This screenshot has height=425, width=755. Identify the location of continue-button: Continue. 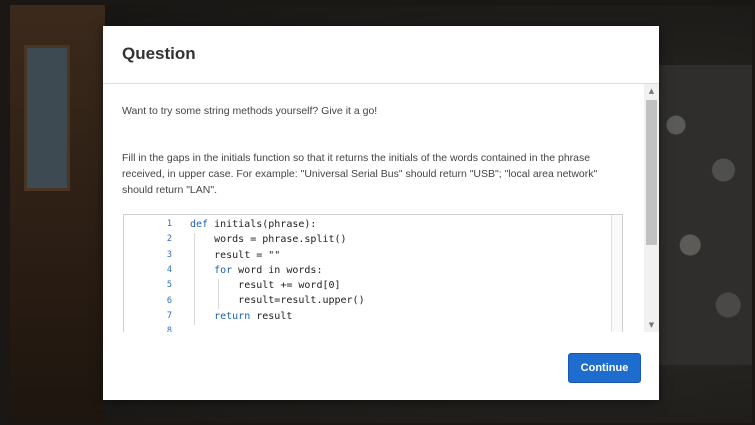
(604, 368).